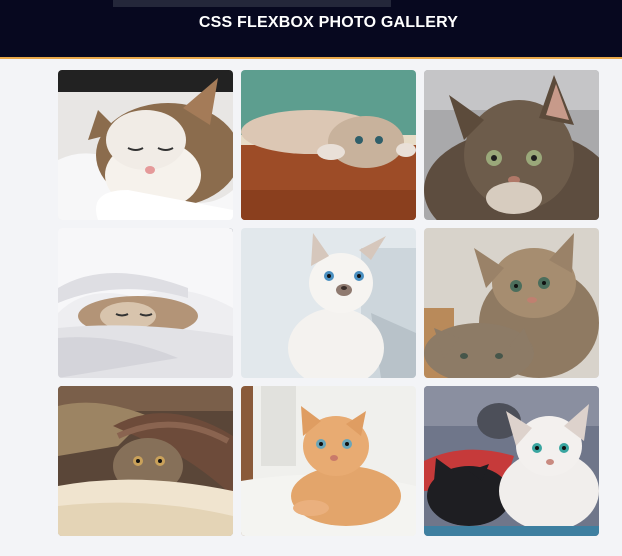  I want to click on orange-kitten-image, so click(328, 461).